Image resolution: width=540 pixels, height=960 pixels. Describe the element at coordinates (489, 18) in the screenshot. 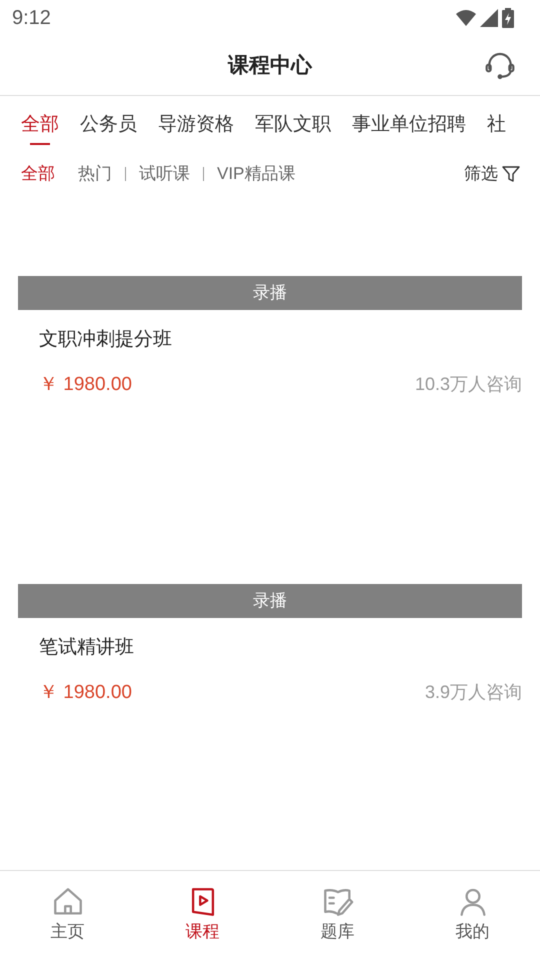

I see `signal-icon` at that location.